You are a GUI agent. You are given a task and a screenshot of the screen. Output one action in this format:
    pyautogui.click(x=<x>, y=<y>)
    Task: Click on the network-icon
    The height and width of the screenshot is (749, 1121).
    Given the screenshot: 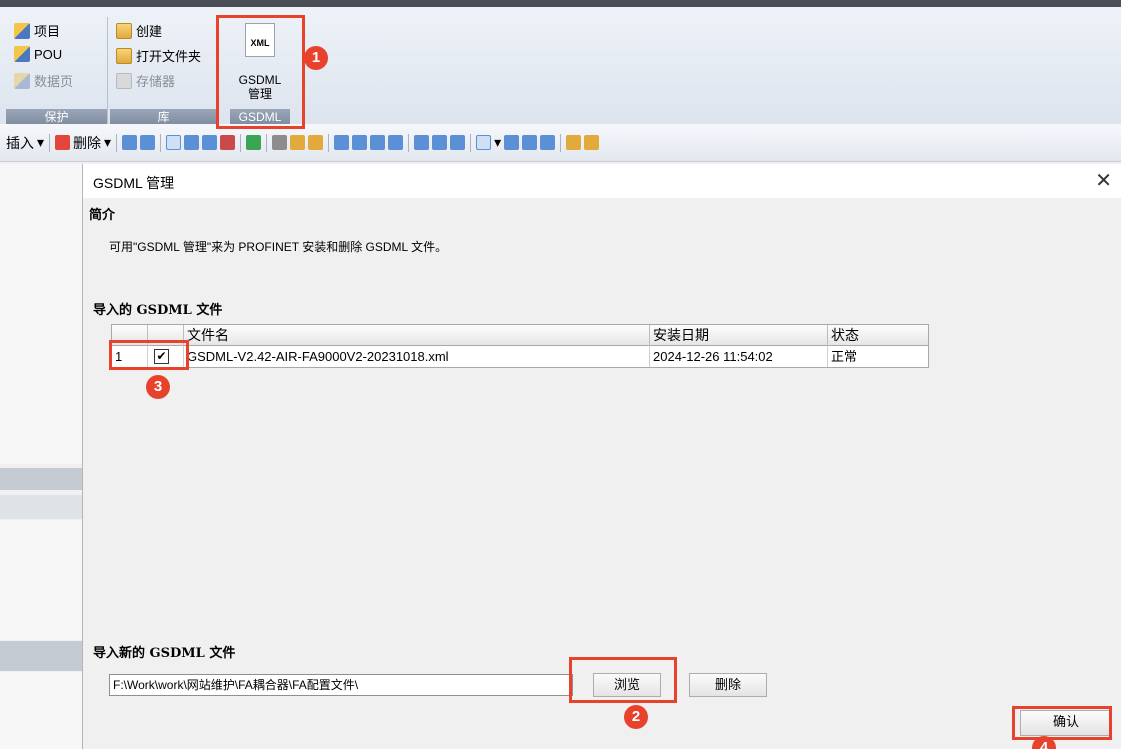 What is the action you would take?
    pyautogui.click(x=512, y=142)
    